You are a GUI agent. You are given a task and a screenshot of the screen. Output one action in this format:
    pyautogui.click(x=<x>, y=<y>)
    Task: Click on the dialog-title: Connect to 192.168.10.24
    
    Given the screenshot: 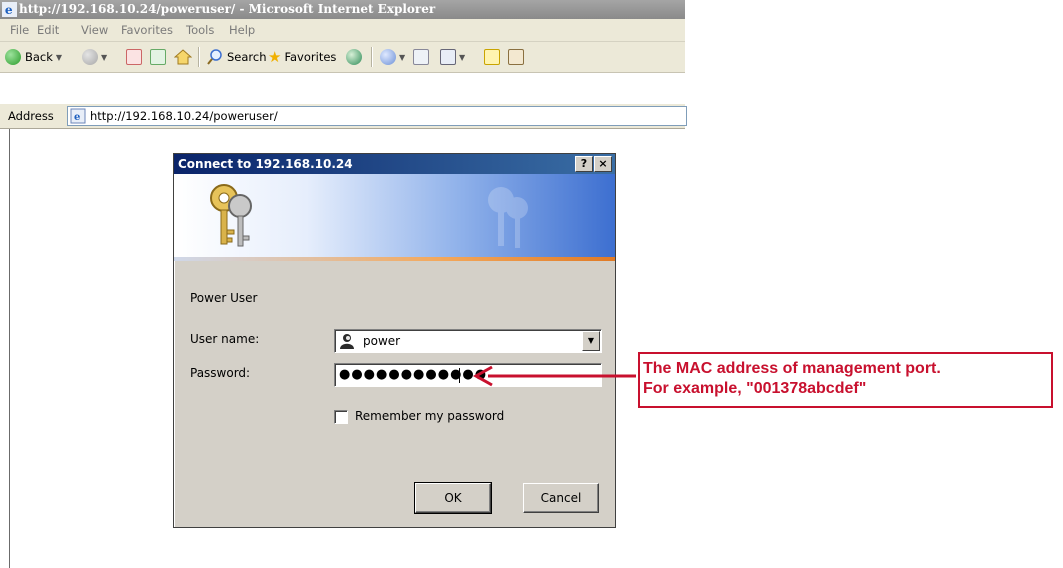 What is the action you would take?
    pyautogui.click(x=265, y=164)
    